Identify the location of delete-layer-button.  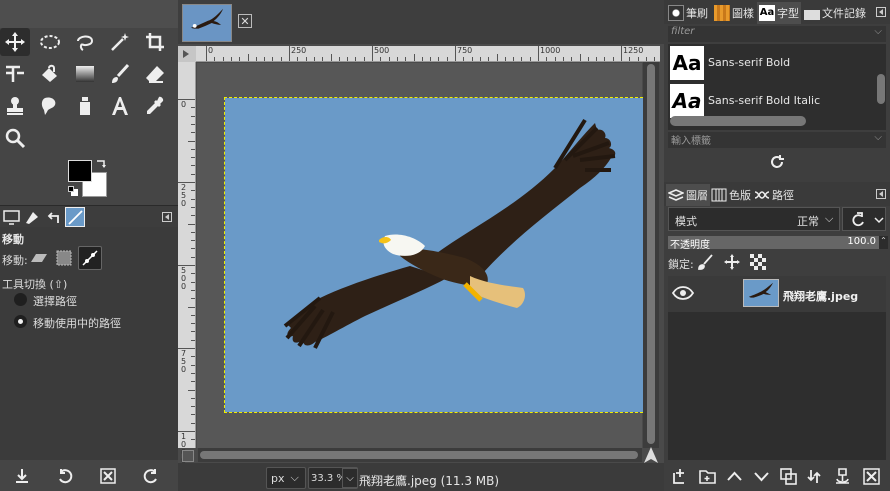
(871, 476).